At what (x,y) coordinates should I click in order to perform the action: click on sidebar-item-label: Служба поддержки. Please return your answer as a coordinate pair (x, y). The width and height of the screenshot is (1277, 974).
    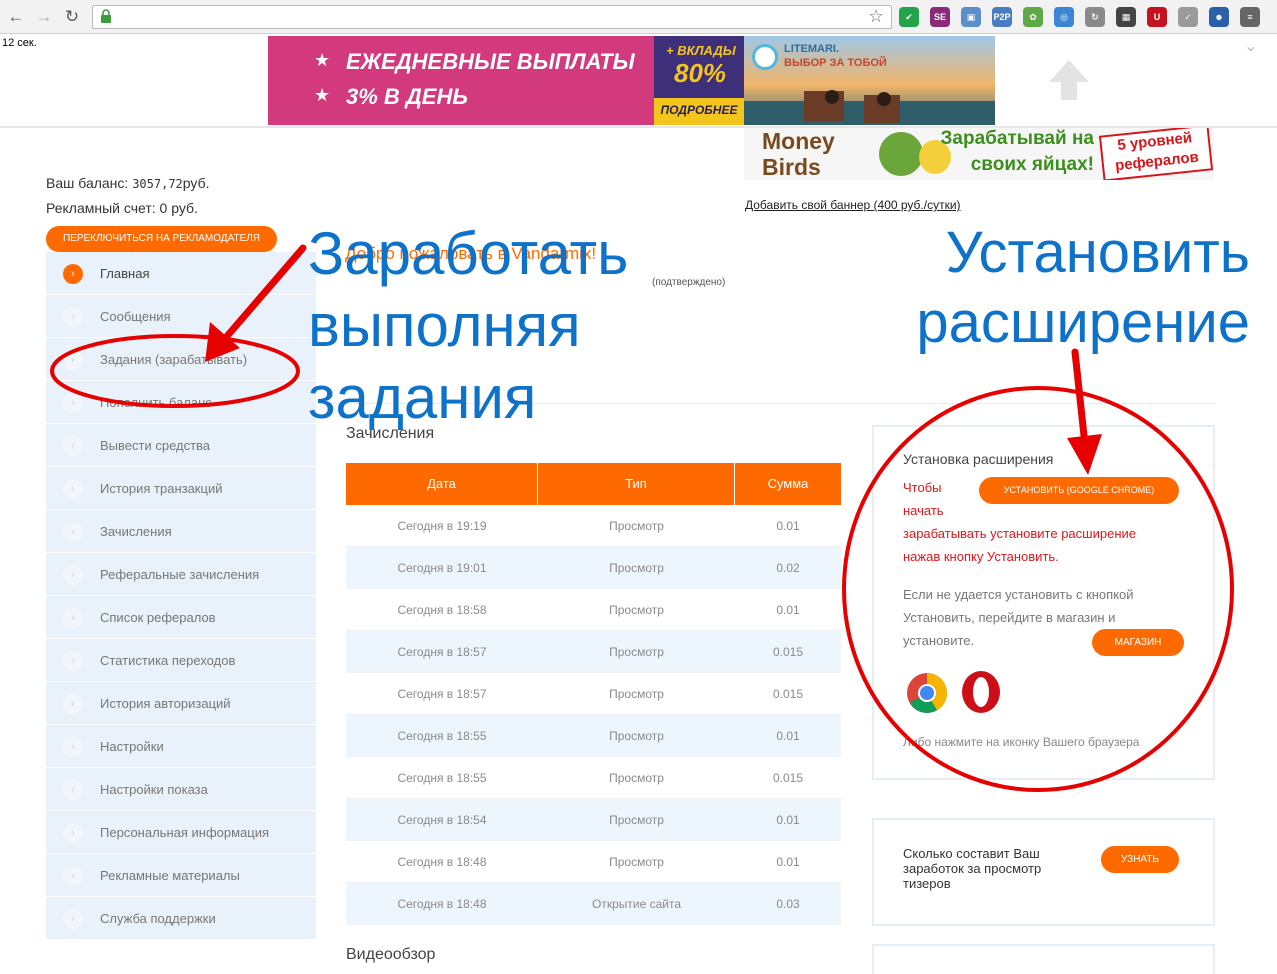
    Looking at the image, I should click on (158, 918).